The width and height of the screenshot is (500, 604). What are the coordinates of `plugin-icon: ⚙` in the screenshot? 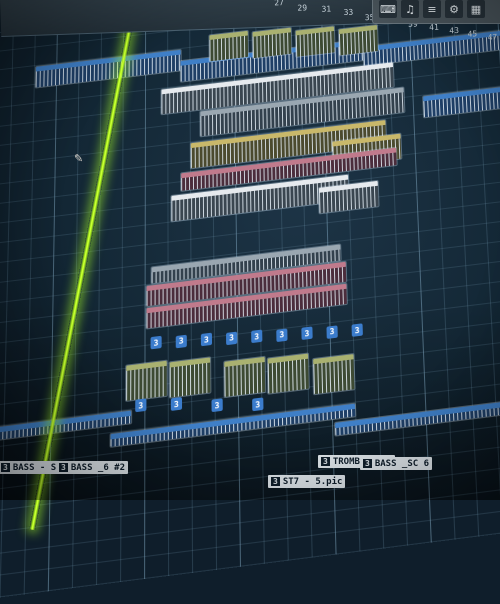 It's located at (454, 9).